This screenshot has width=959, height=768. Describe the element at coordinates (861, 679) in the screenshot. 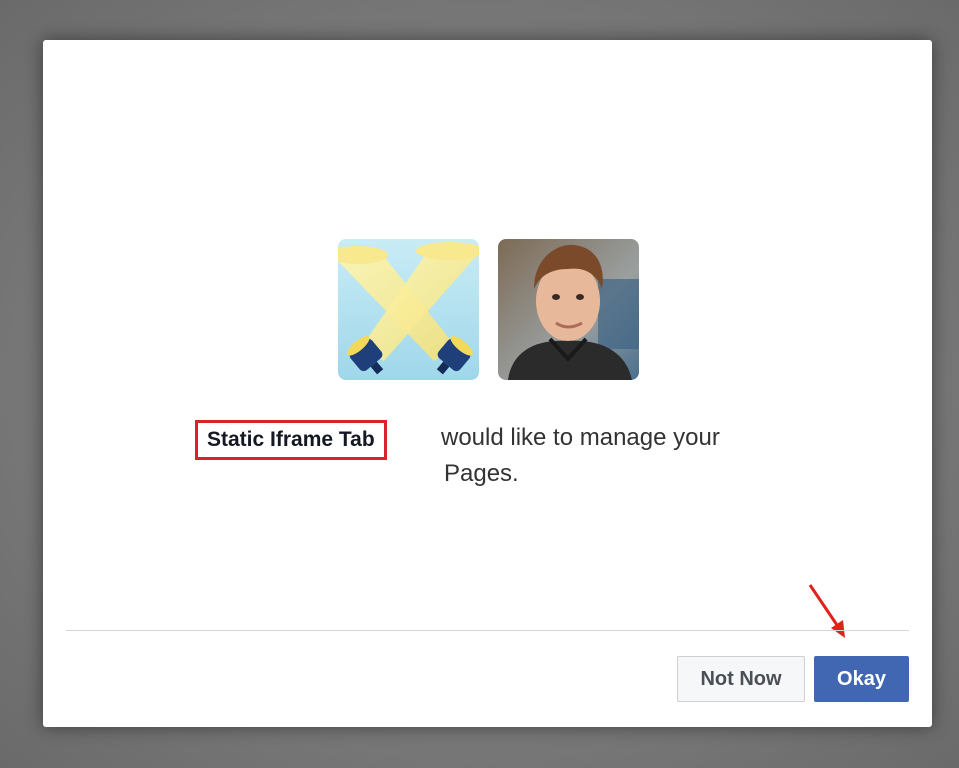

I see `okay-button: Okay` at that location.